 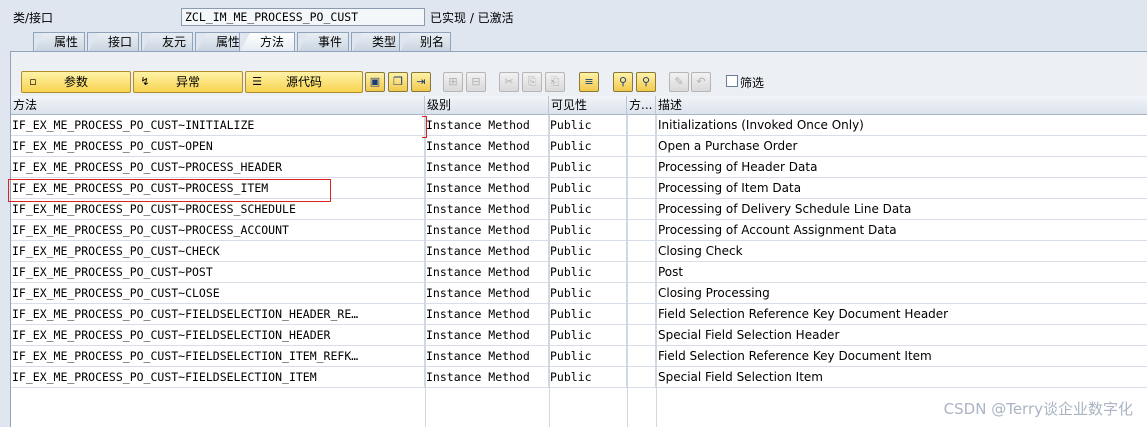 I want to click on description-cell: Processing of Item Data, so click(x=901, y=188).